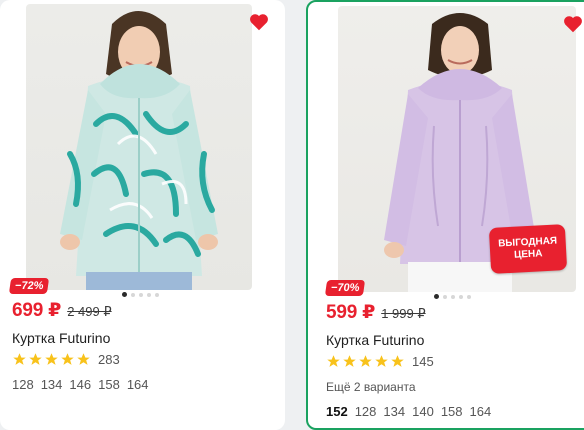 This screenshot has width=584, height=430. What do you see at coordinates (89, 311) in the screenshot?
I see `old-price: 2 499 ₽` at bounding box center [89, 311].